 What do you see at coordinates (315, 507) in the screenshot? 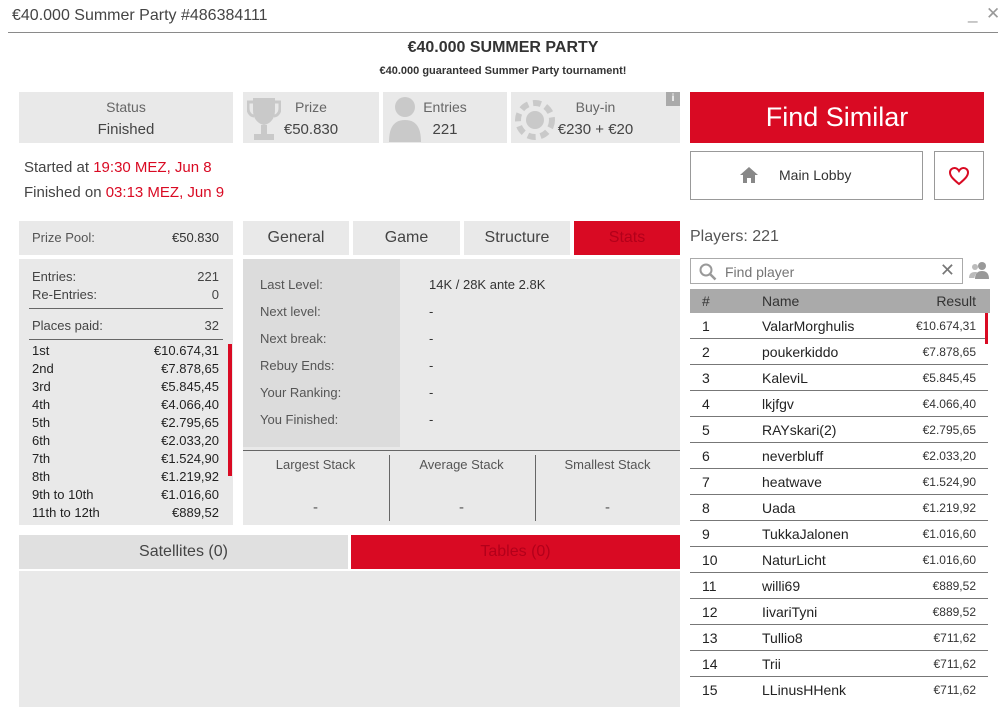
I see `largest-stack-value: -` at bounding box center [315, 507].